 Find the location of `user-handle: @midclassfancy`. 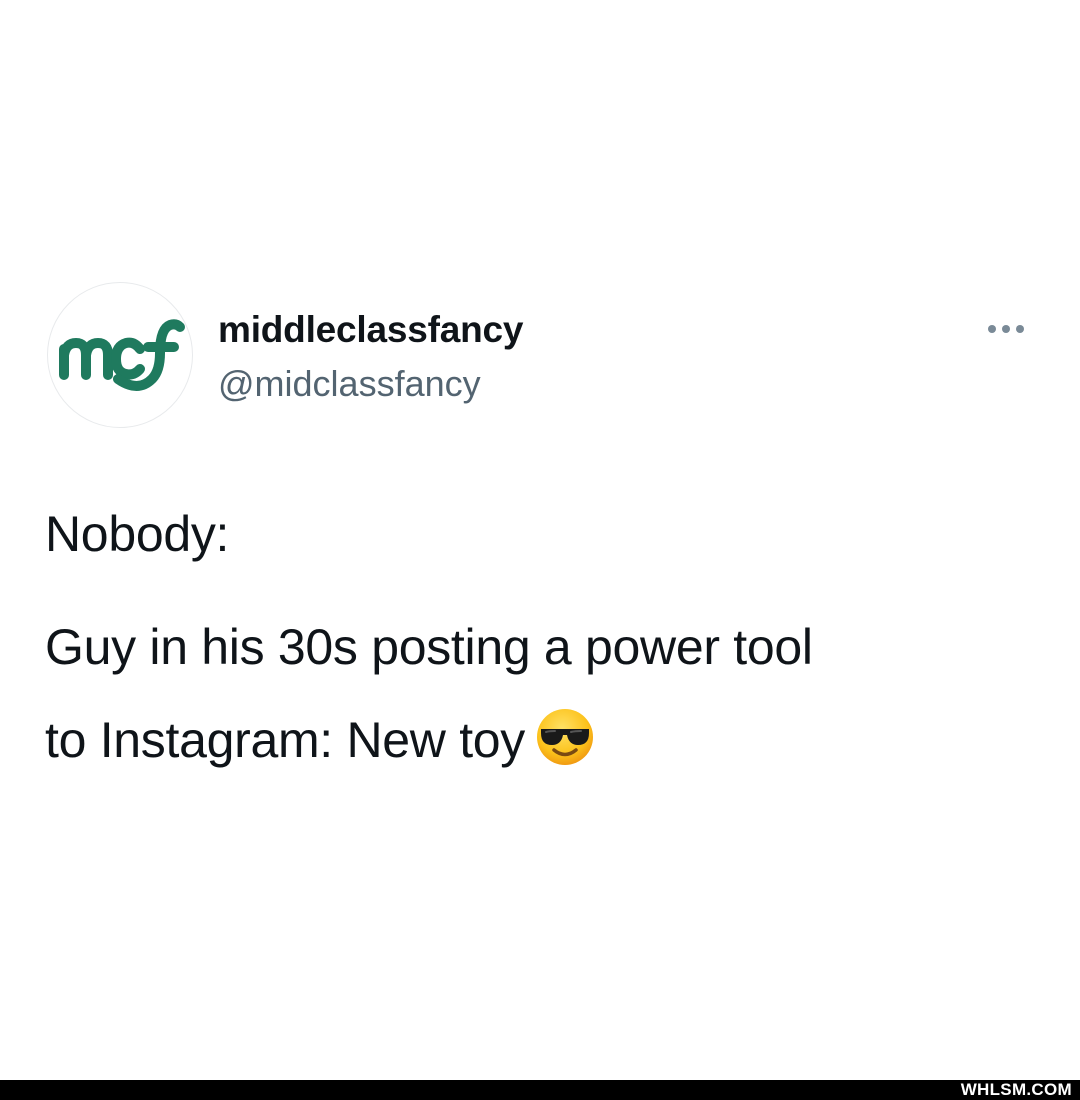

user-handle: @midclassfancy is located at coordinates (349, 384).